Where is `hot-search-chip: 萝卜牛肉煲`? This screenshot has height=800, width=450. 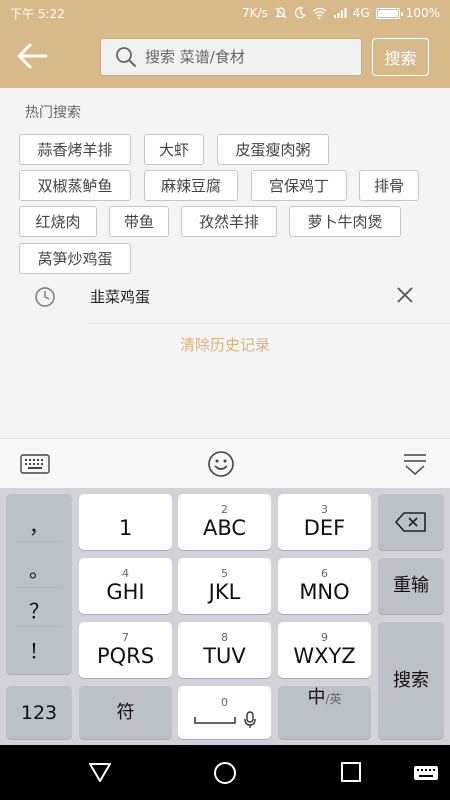 hot-search-chip: 萝卜牛肉煲 is located at coordinates (345, 221).